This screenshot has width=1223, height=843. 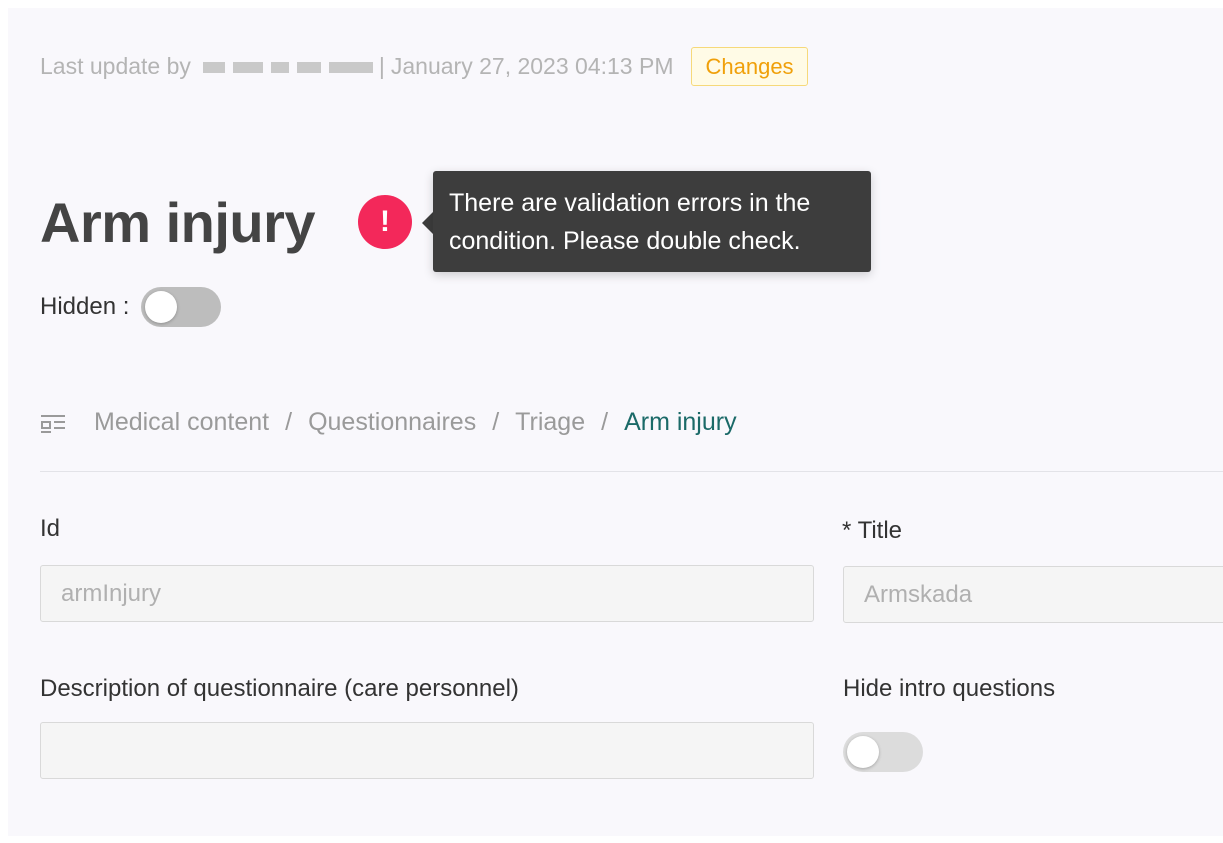 What do you see at coordinates (532, 65) in the screenshot?
I see `last-update-timestamp: January 27, 2023 04:13 PM` at bounding box center [532, 65].